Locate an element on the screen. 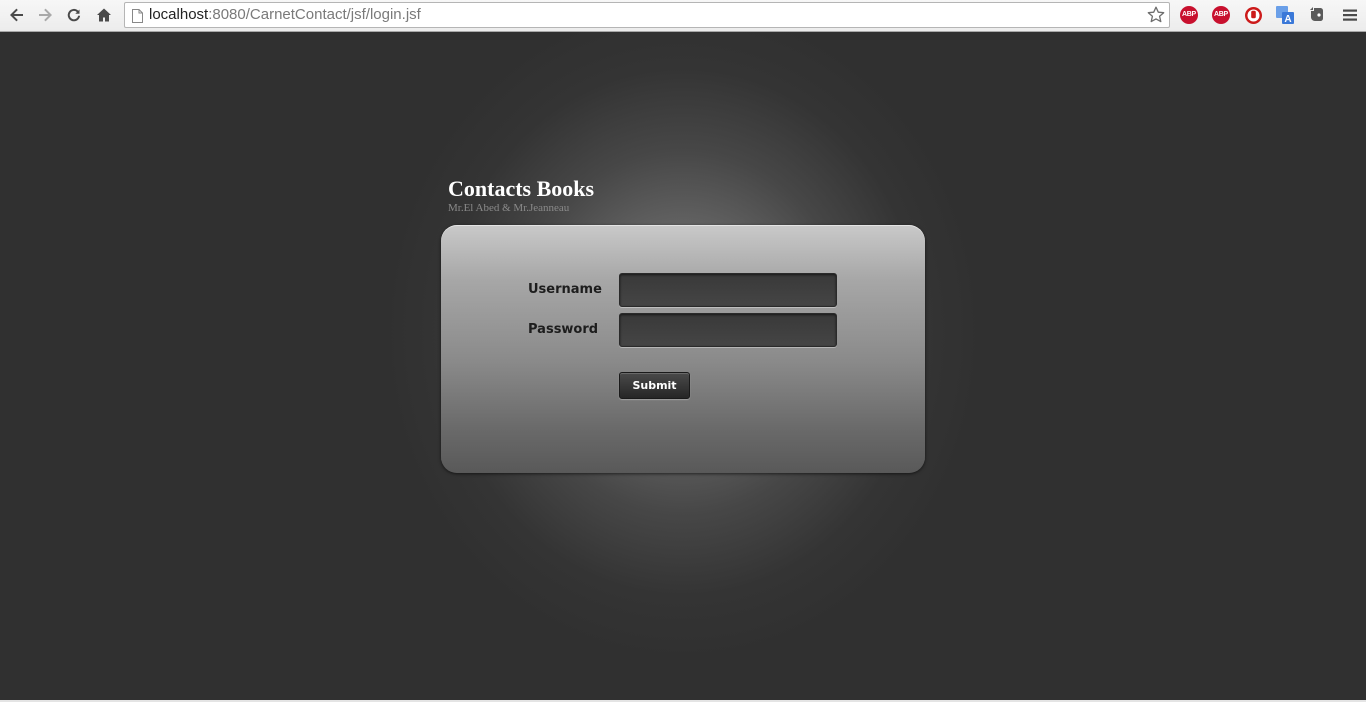  bookmark-star-icon is located at coordinates (1156, 17).